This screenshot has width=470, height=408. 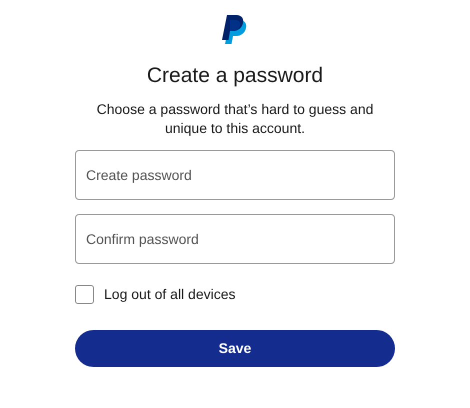 What do you see at coordinates (235, 239) in the screenshot?
I see `password-field: Confirm password` at bounding box center [235, 239].